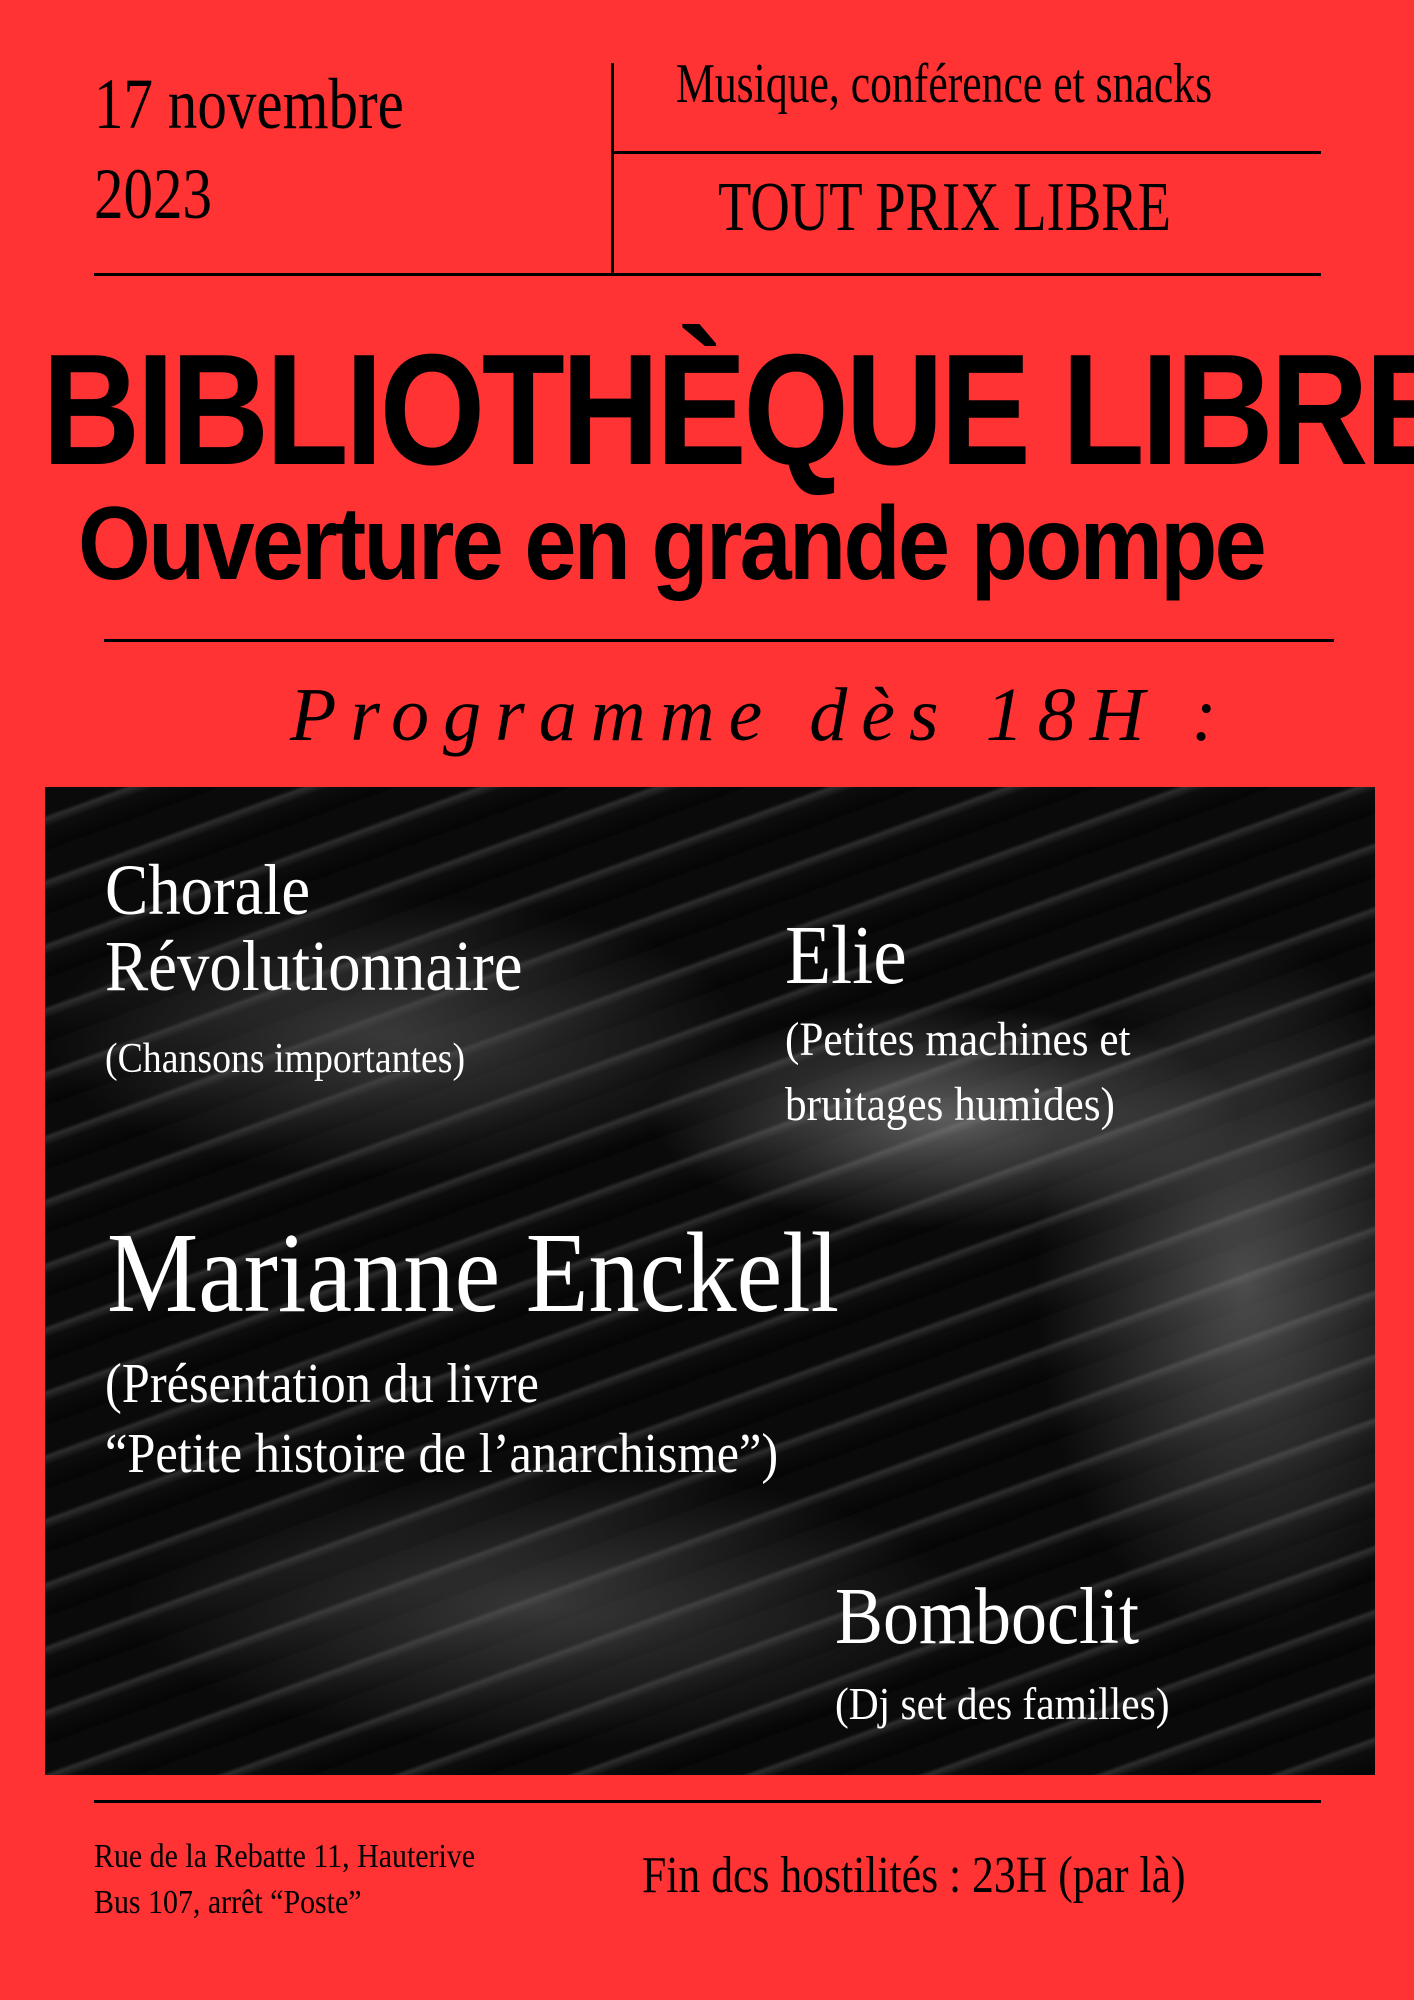 The height and width of the screenshot is (2000, 1414). Describe the element at coordinates (1002, 1703) in the screenshot. I see `act-description: (Dj set des familles)` at that location.